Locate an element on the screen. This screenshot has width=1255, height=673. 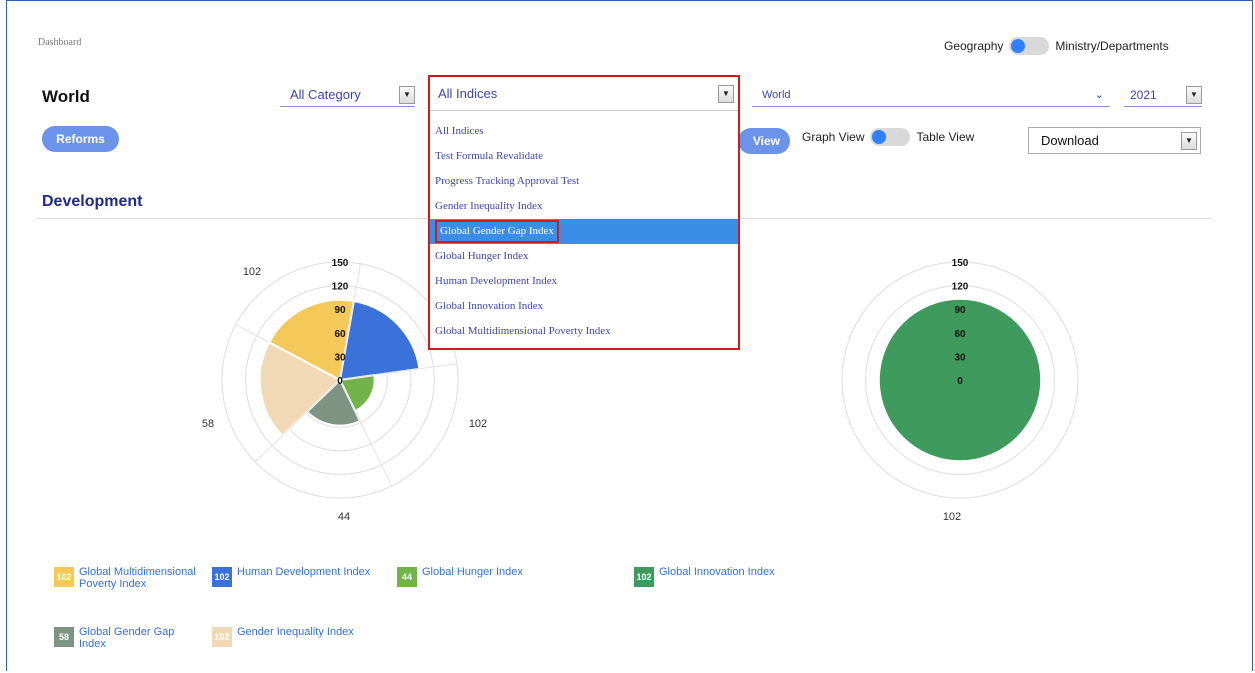
dropdown-option: Test Formula Revalidate is located at coordinates (584, 156).